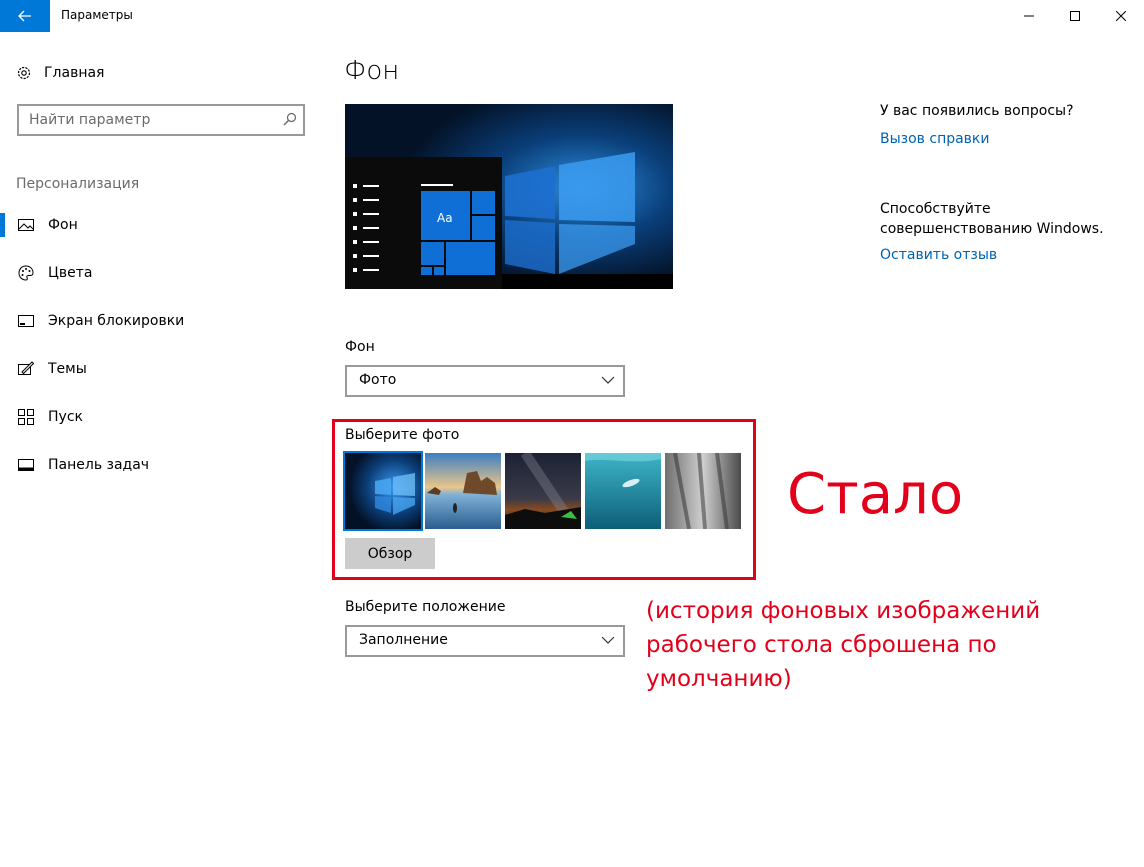 This screenshot has width=1144, height=867. What do you see at coordinates (78, 184) in the screenshot?
I see `sidebar-section-label: Персонализация` at bounding box center [78, 184].